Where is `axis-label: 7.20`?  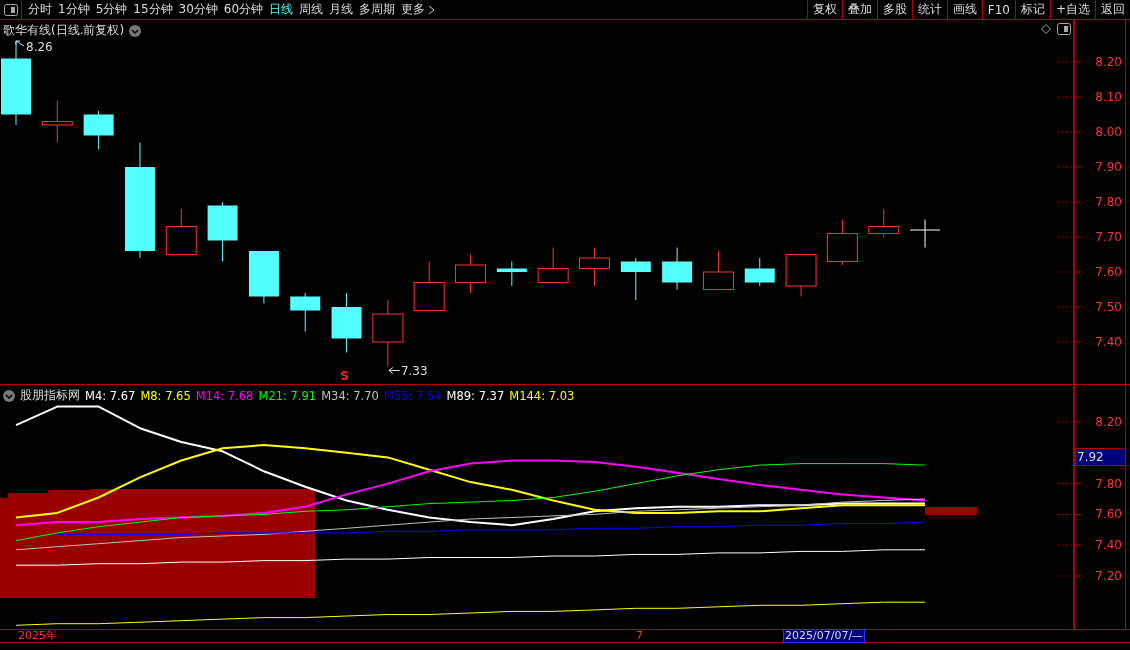
axis-label: 7.20 is located at coordinates (1108, 576).